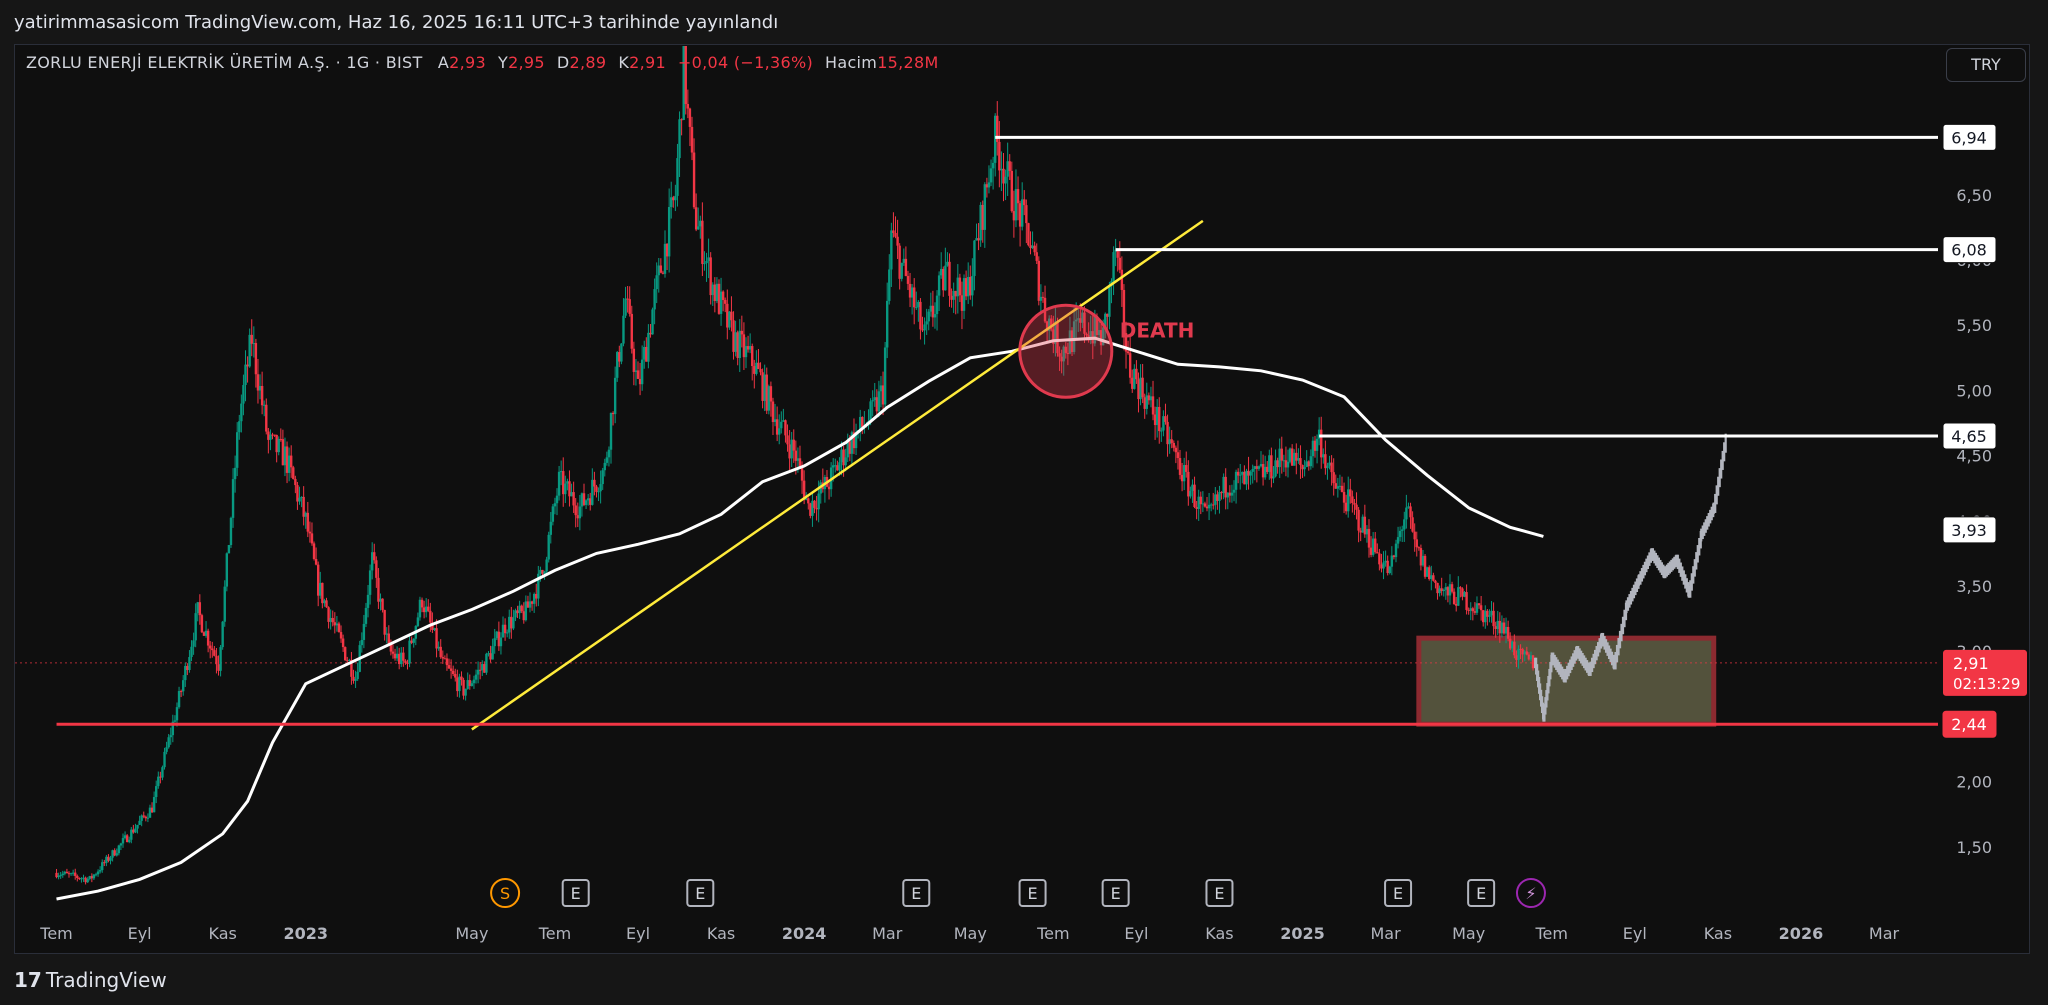 Image resolution: width=2048 pixels, height=1005 pixels. I want to click on x-tick-label: Mar, so click(1884, 933).